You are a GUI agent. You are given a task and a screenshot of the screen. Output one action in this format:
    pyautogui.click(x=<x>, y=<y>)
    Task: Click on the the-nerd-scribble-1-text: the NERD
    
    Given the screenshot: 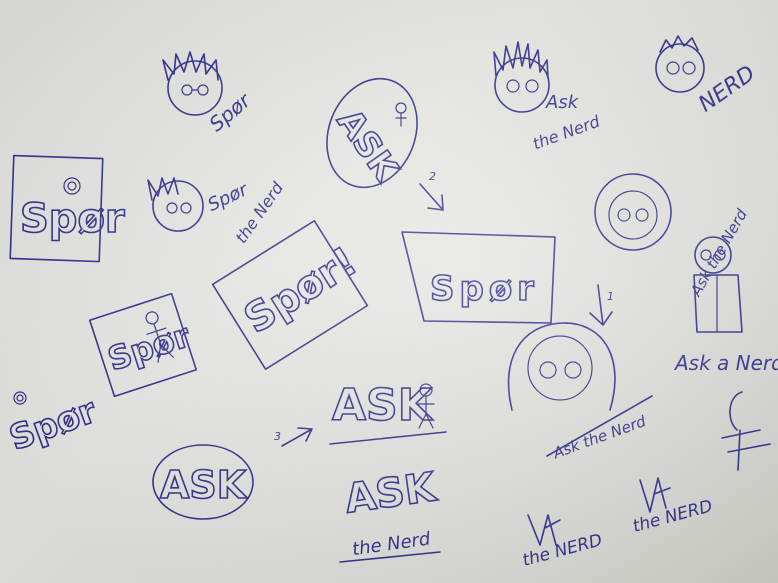 What is the action you would take?
    pyautogui.click(x=562, y=550)
    